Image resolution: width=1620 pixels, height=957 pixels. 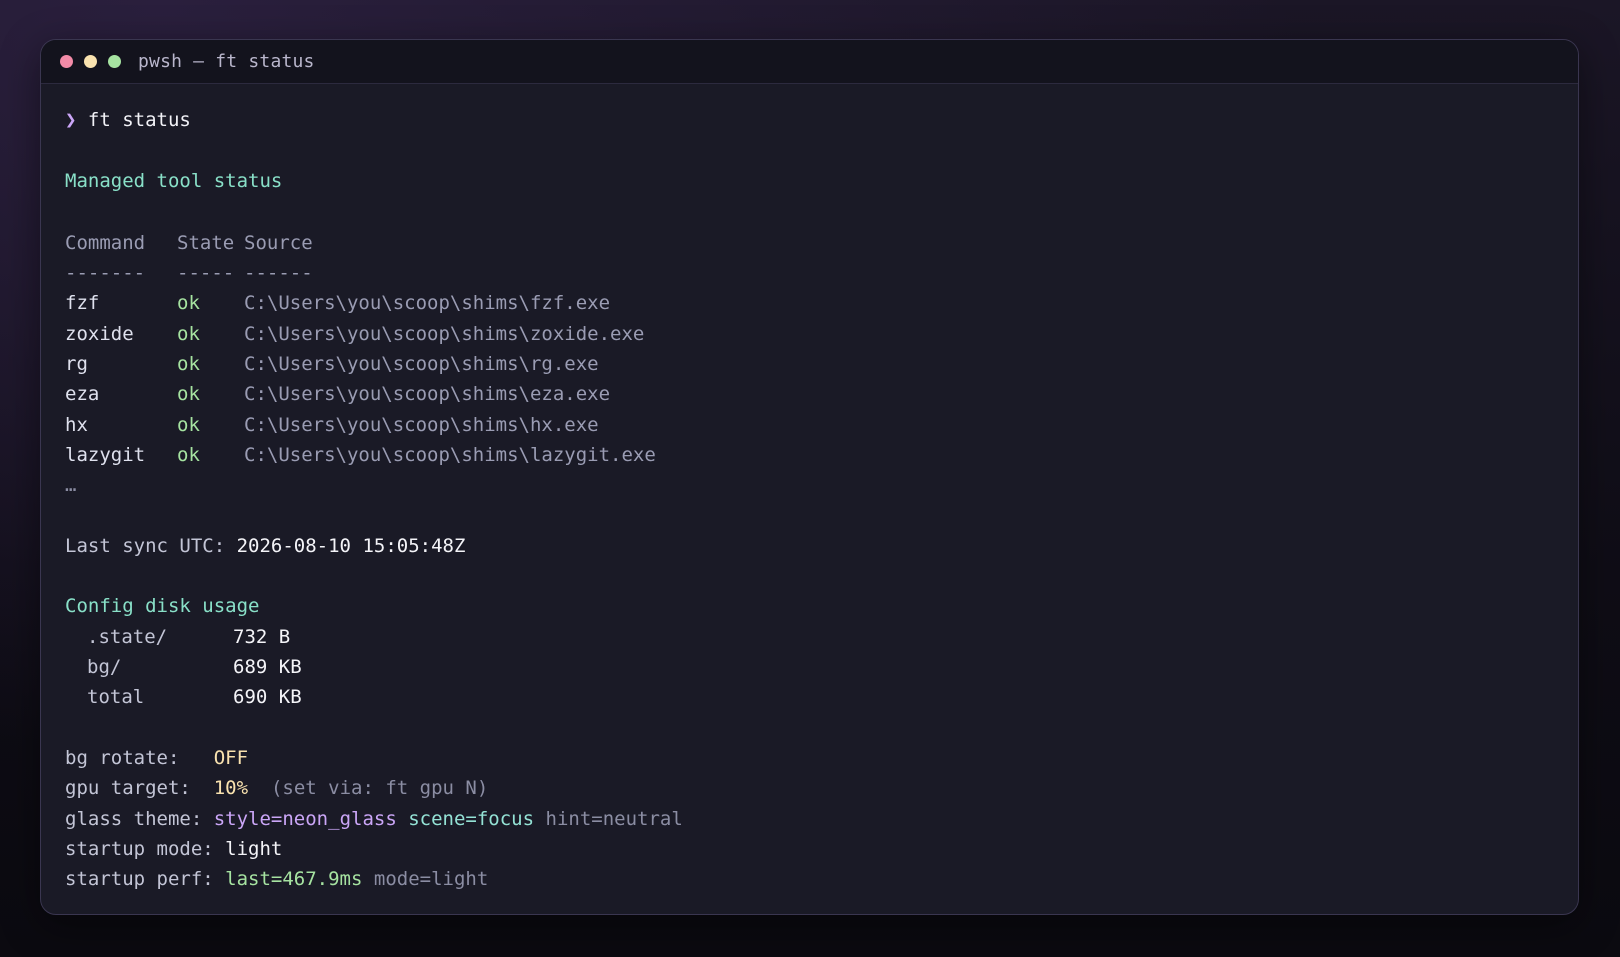 I want to click on disk-usage-name: total, so click(x=116, y=697).